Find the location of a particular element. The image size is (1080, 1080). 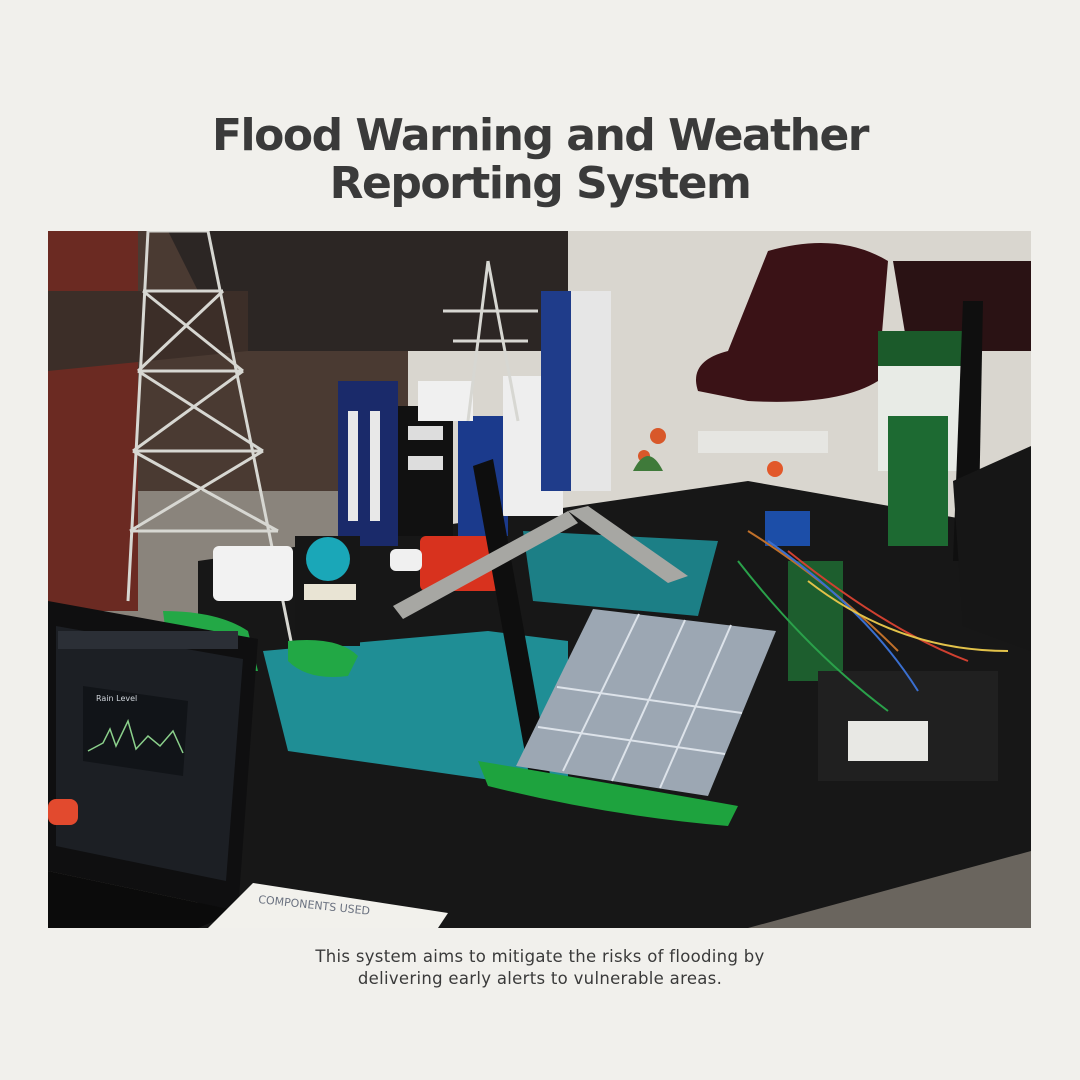

laptop-screen-label: Rain Level is located at coordinates (116, 698).